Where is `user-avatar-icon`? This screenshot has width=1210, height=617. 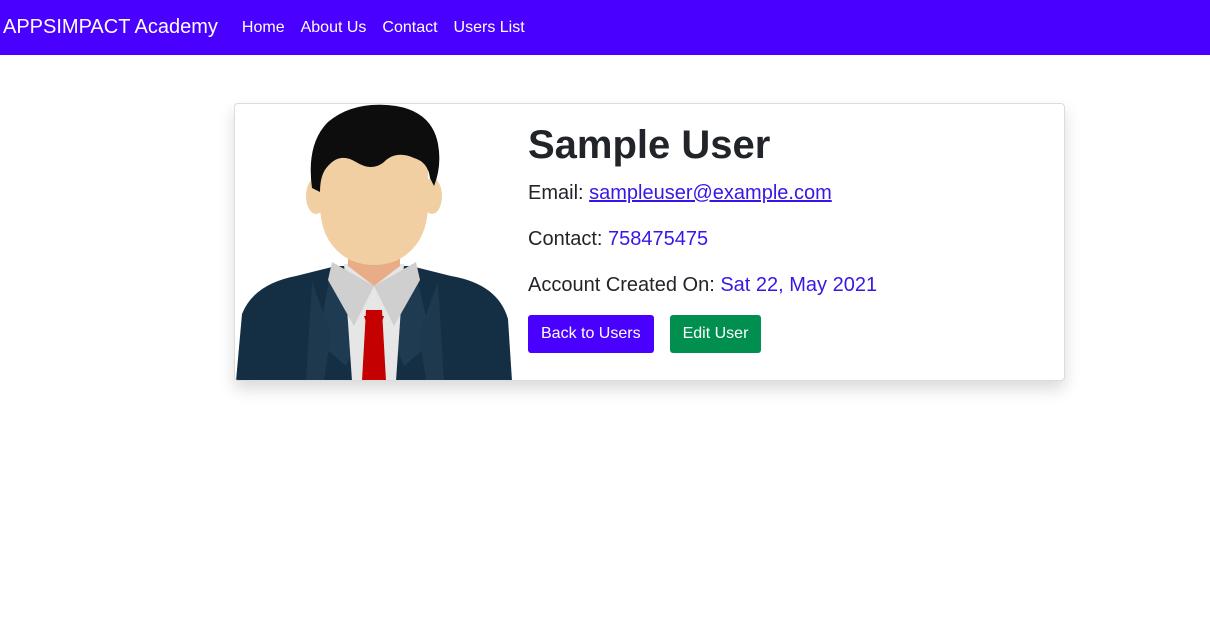 user-avatar-icon is located at coordinates (374, 242).